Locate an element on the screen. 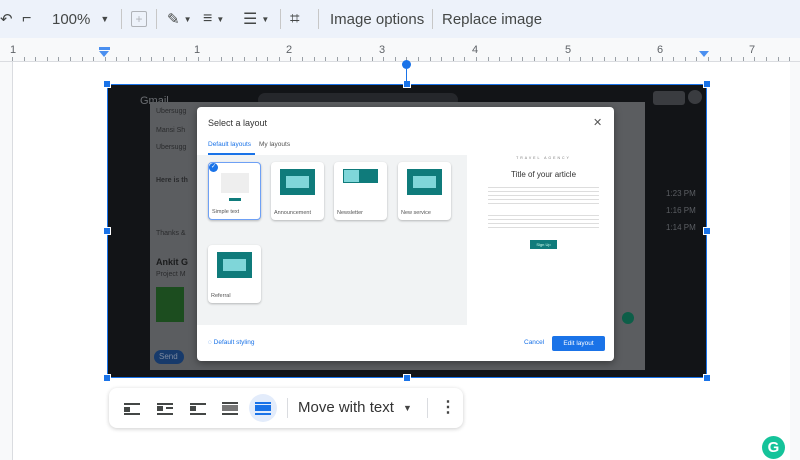 This screenshot has width=800, height=460. send-button: Send is located at coordinates (169, 357).